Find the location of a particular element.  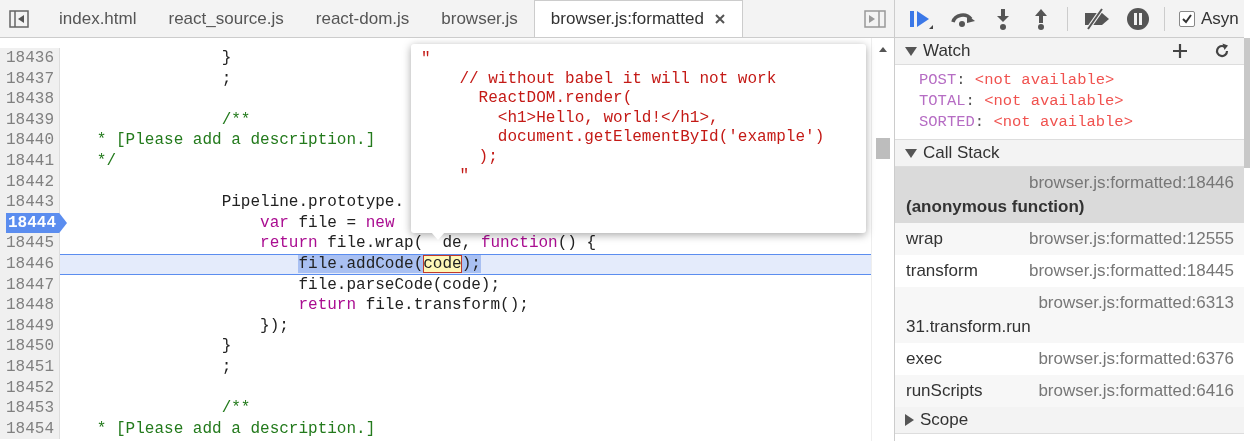

line-number: 18450 is located at coordinates (30, 346).